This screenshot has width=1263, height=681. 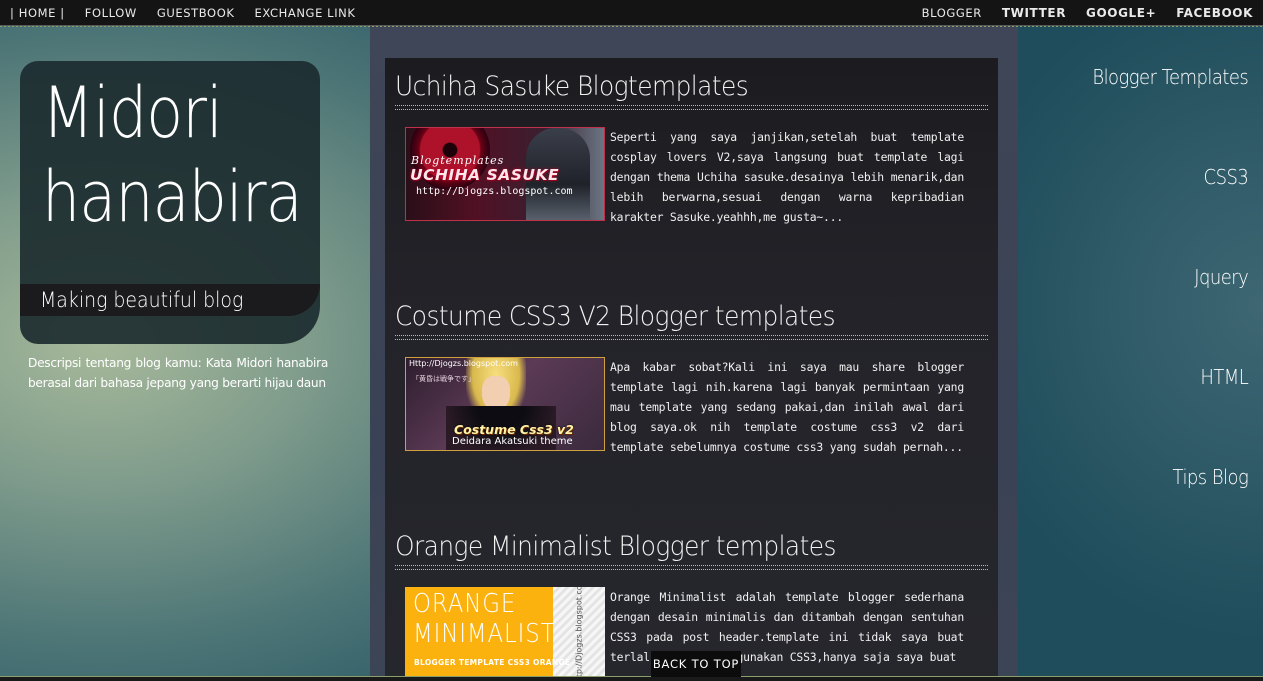 What do you see at coordinates (668, 87) in the screenshot?
I see `post-title: Uchiha Sasuke Blogtemplates` at bounding box center [668, 87].